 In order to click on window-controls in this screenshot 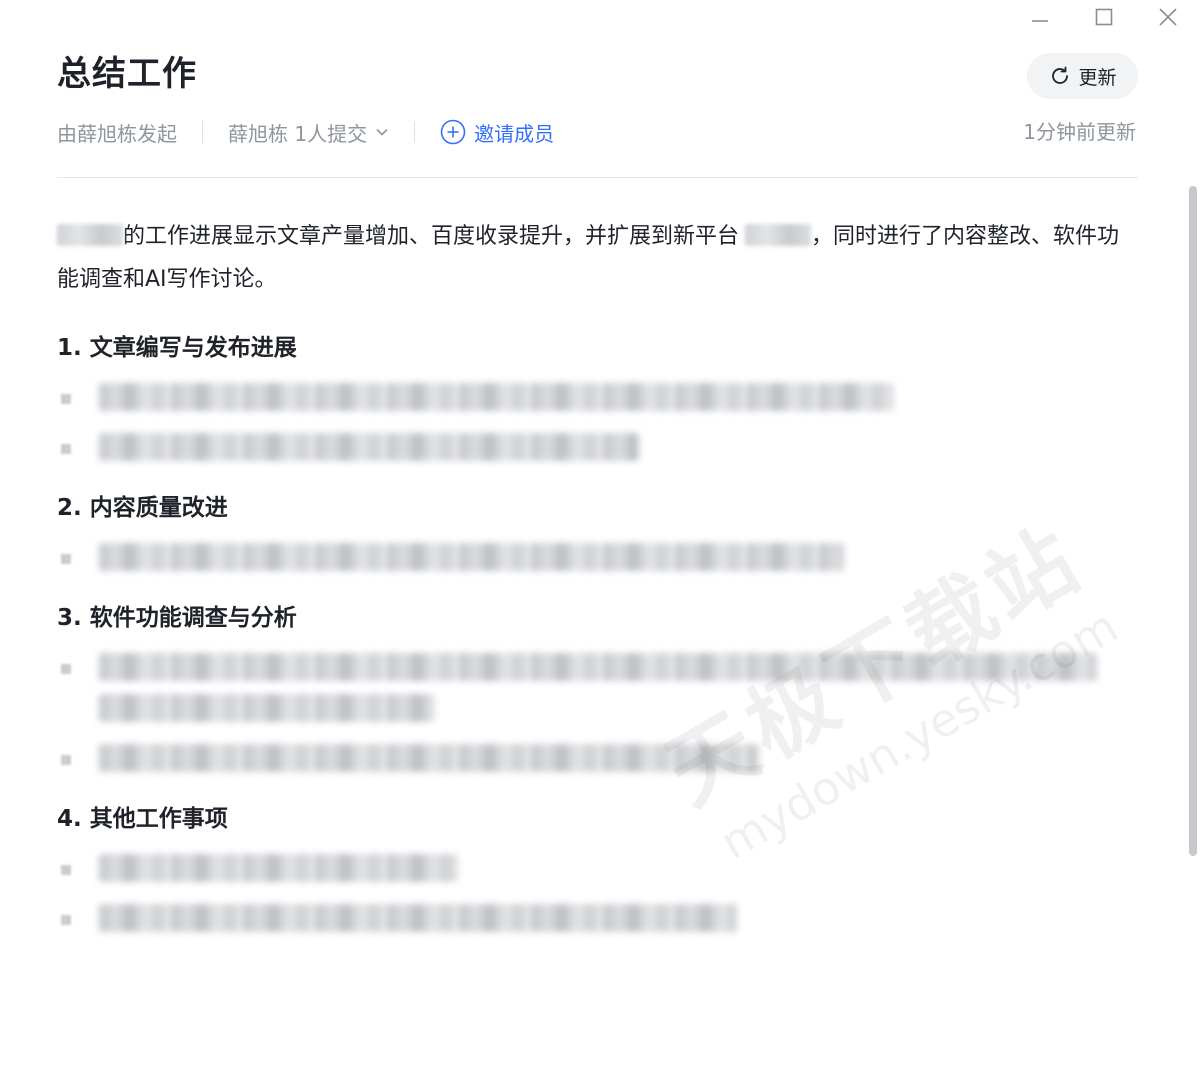, I will do `click(1104, 17)`.